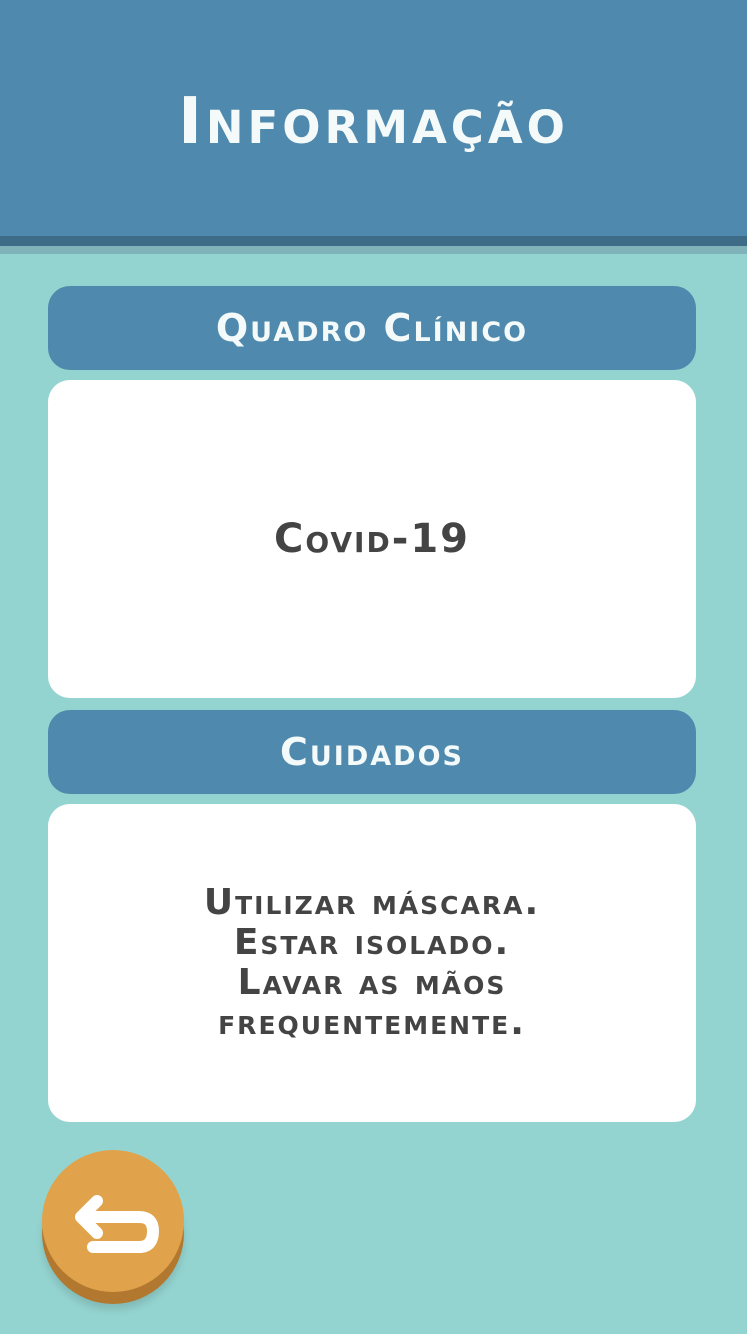  I want to click on care-line: Utilizar máscara., so click(372, 902).